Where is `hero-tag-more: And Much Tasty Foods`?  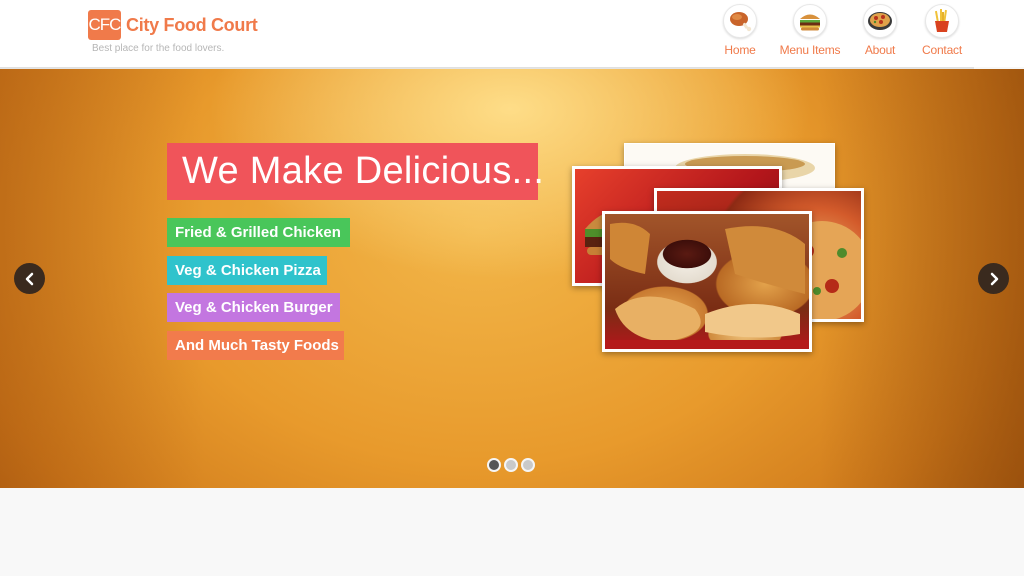 hero-tag-more: And Much Tasty Foods is located at coordinates (255, 345).